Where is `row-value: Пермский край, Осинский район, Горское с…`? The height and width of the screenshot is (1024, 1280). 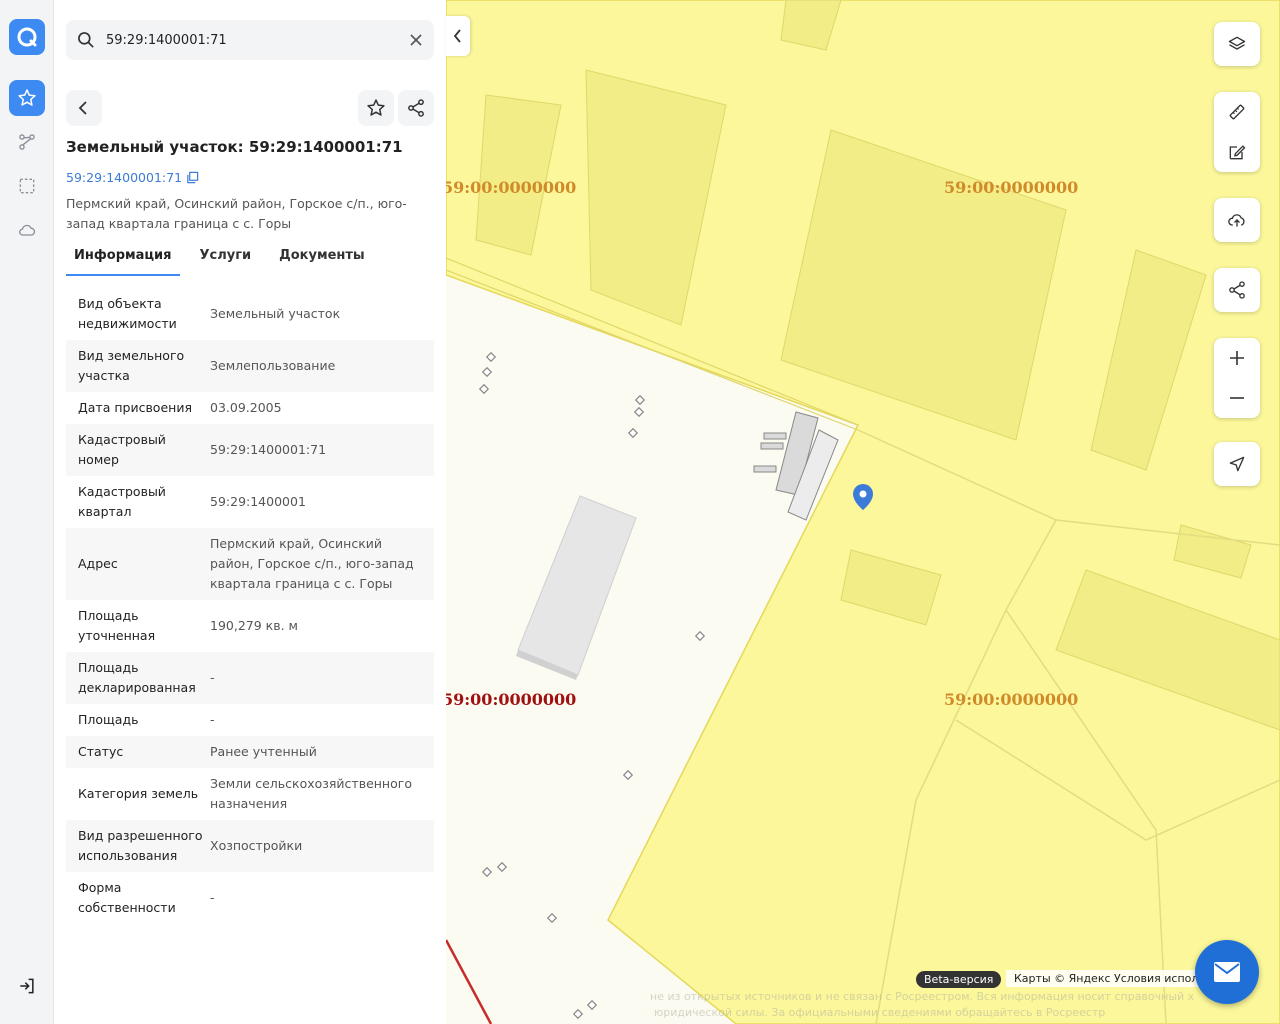 row-value: Пермский край, Осинский район, Горское с… is located at coordinates (312, 563).